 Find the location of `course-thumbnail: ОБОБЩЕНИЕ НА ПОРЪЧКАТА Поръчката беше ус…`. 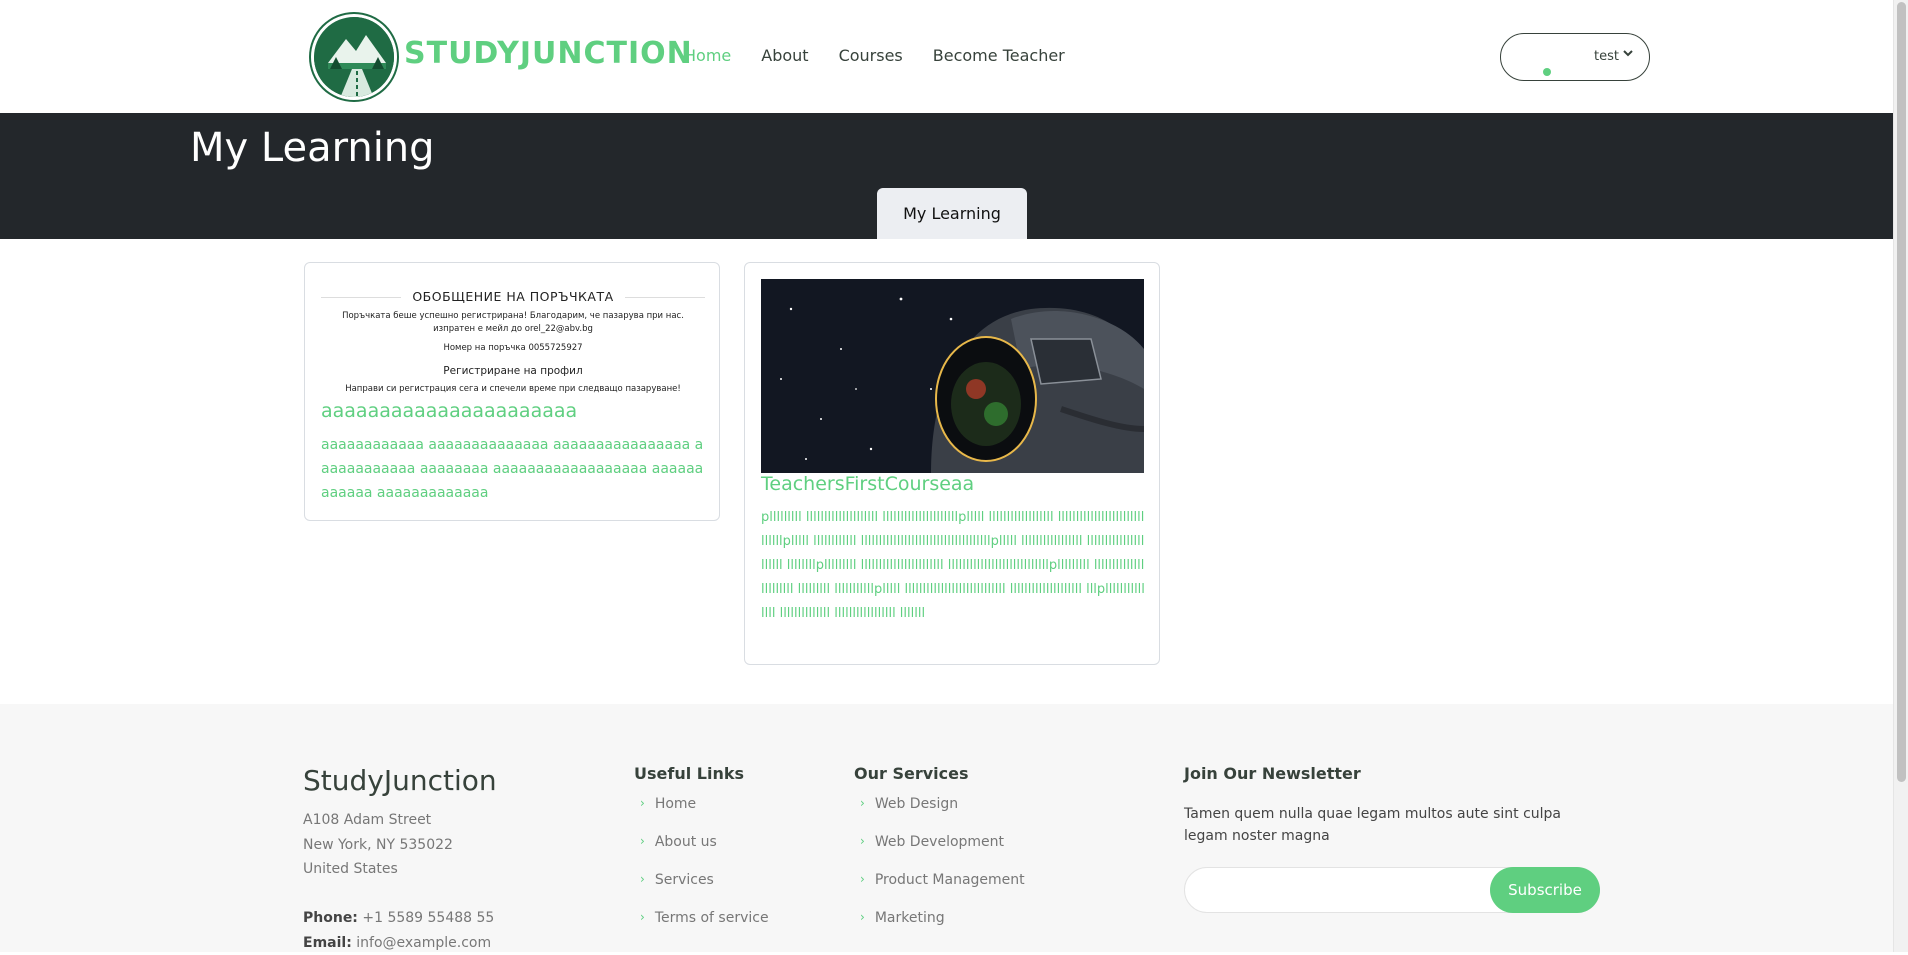

course-thumbnail: ОБОБЩЕНИЕ НА ПОРЪЧКАТА Поръчката беше ус… is located at coordinates (513, 347).